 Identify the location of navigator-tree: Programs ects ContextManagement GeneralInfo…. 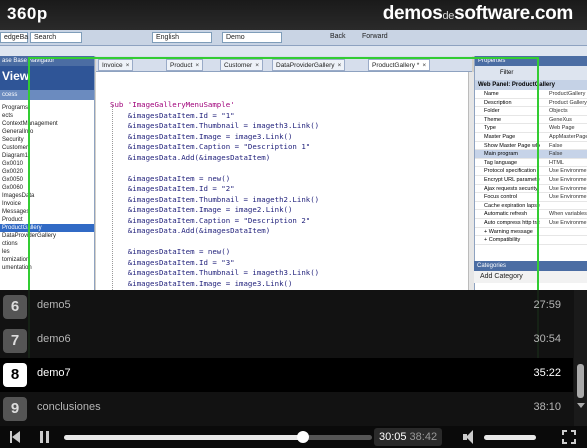
(47, 186).